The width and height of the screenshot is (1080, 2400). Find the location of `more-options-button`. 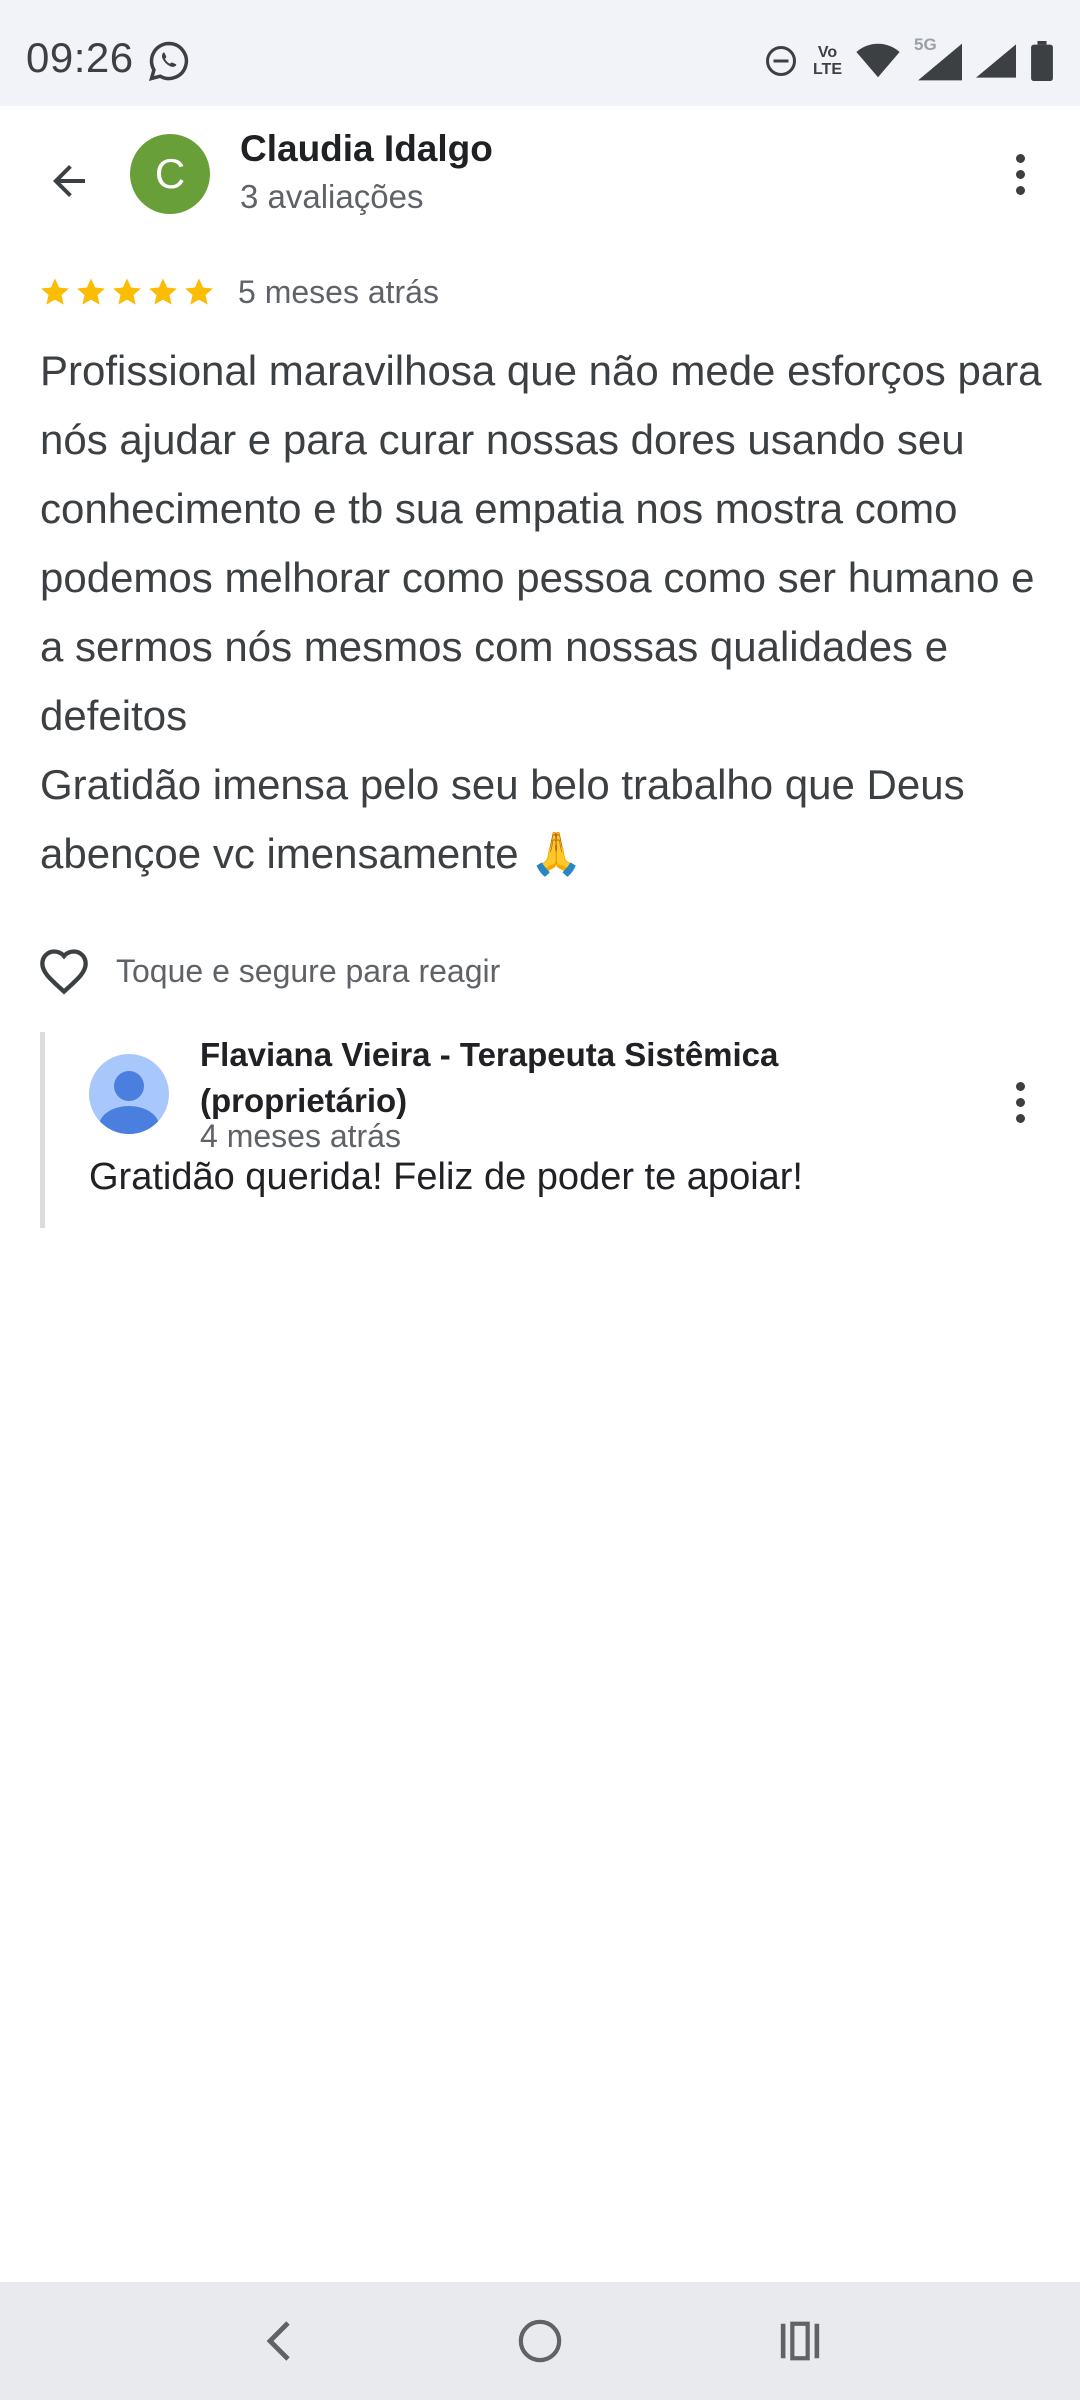

more-options-button is located at coordinates (1020, 174).